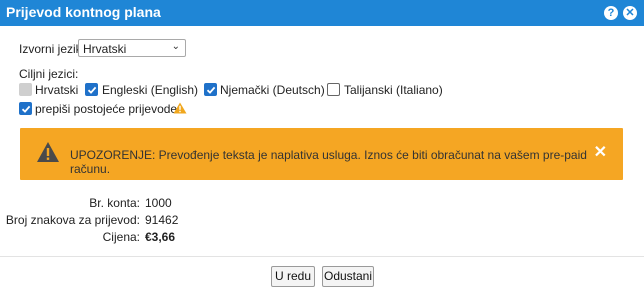 This screenshot has width=644, height=293. What do you see at coordinates (272, 90) in the screenshot?
I see `option-njemacki-label: Njemački (Deutsch)` at bounding box center [272, 90].